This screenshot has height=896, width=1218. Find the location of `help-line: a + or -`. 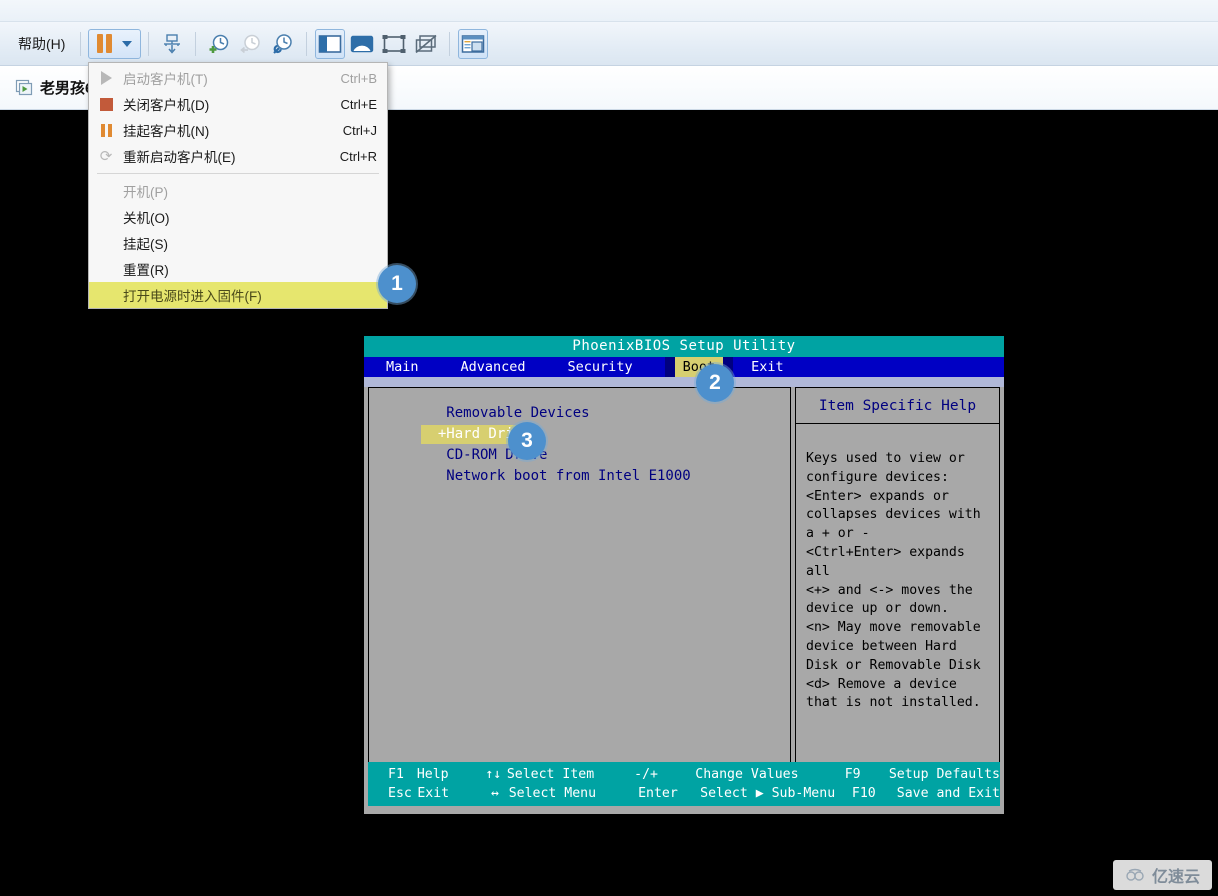

help-line: a + or - is located at coordinates (838, 534).